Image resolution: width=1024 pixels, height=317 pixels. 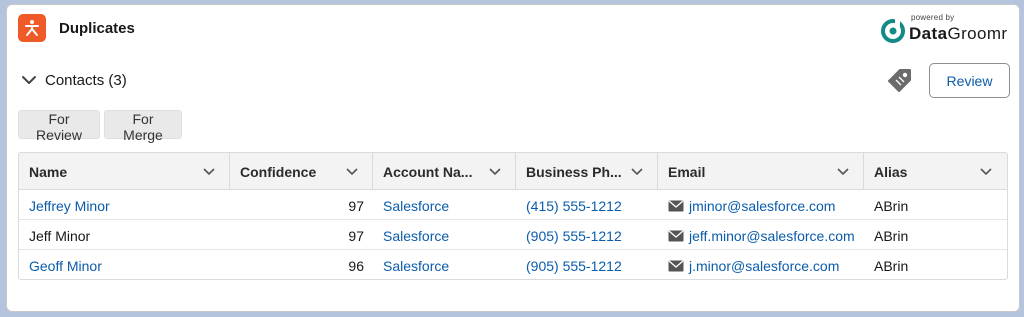 What do you see at coordinates (977, 33) in the screenshot?
I see `brand-name-rest: Groomr` at bounding box center [977, 33].